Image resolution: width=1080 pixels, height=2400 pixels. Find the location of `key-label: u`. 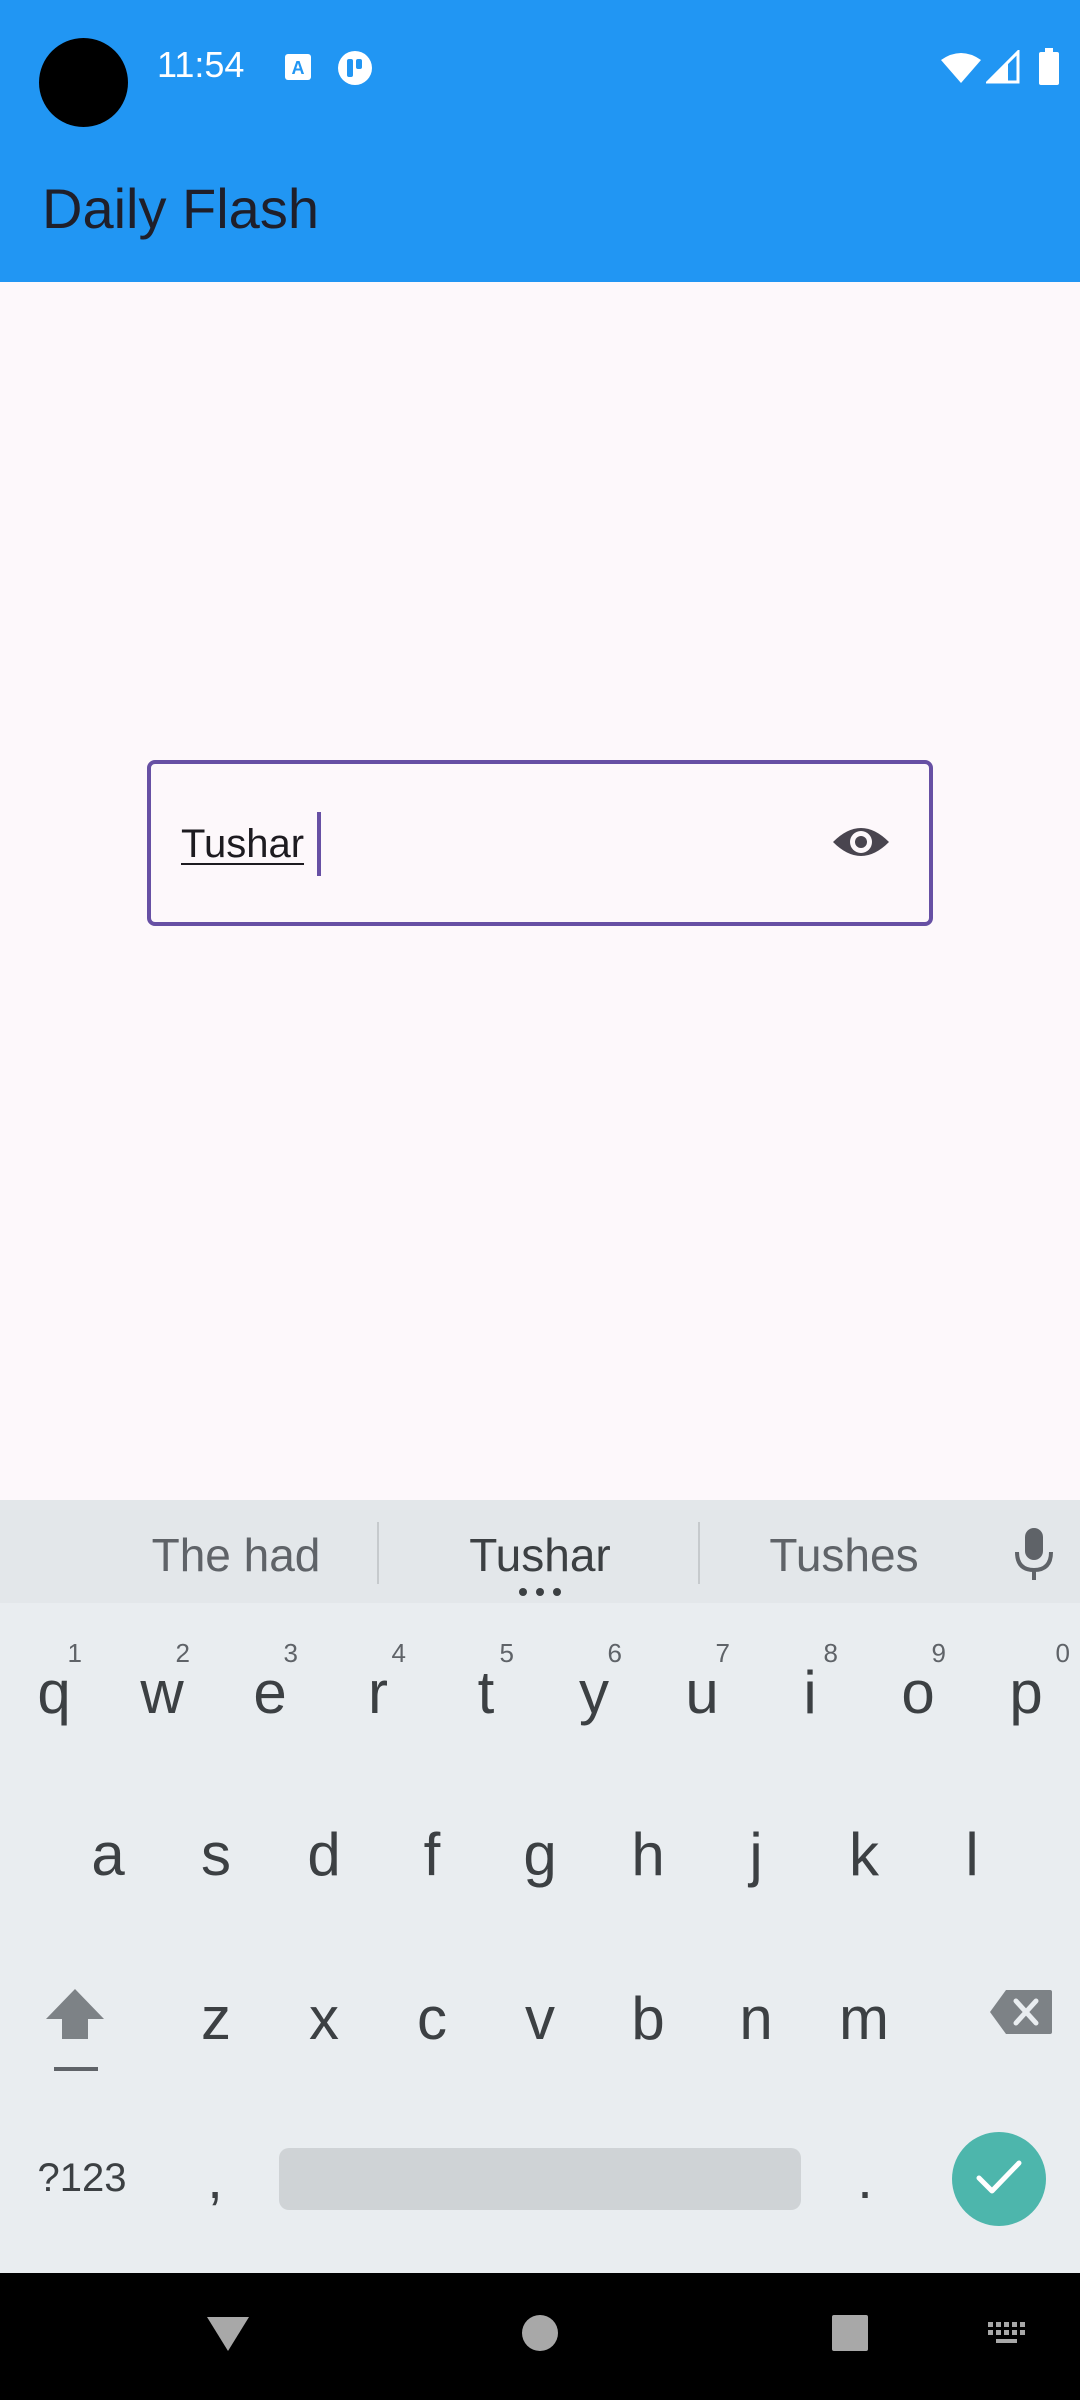

key-label: u is located at coordinates (702, 1692).